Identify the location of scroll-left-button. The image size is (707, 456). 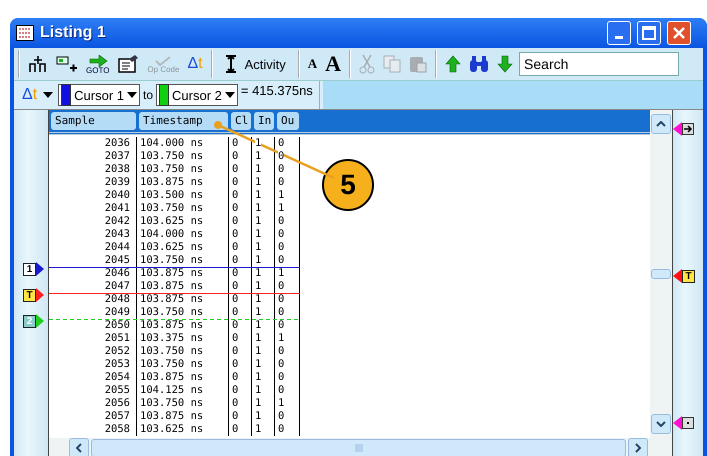
(79, 447).